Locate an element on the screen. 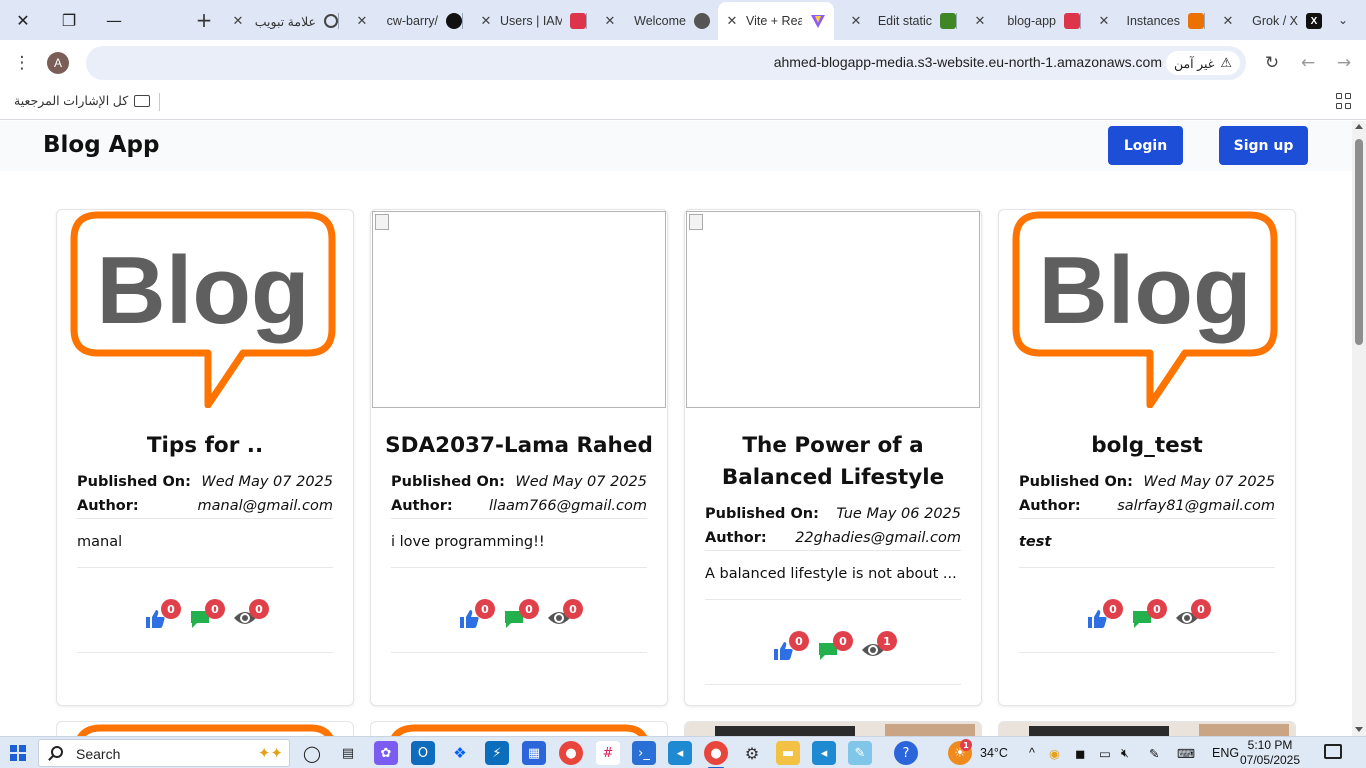 This screenshot has height=768, width=1366. post-title: The Power of a Balanced Lifestyle is located at coordinates (833, 462).